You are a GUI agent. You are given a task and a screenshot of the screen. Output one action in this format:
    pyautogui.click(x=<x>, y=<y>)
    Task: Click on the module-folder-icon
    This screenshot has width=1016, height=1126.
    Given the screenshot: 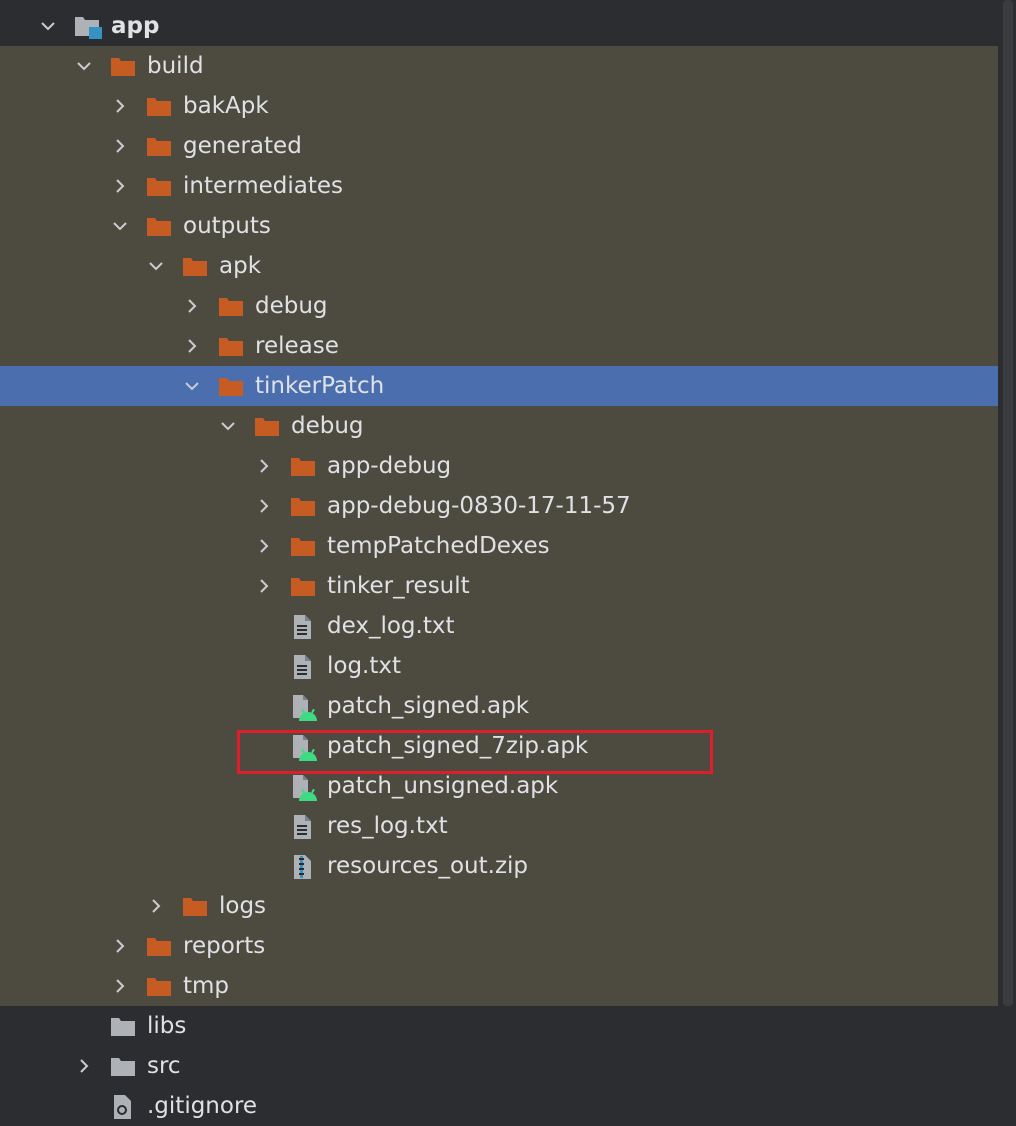 What is the action you would take?
    pyautogui.click(x=88, y=26)
    